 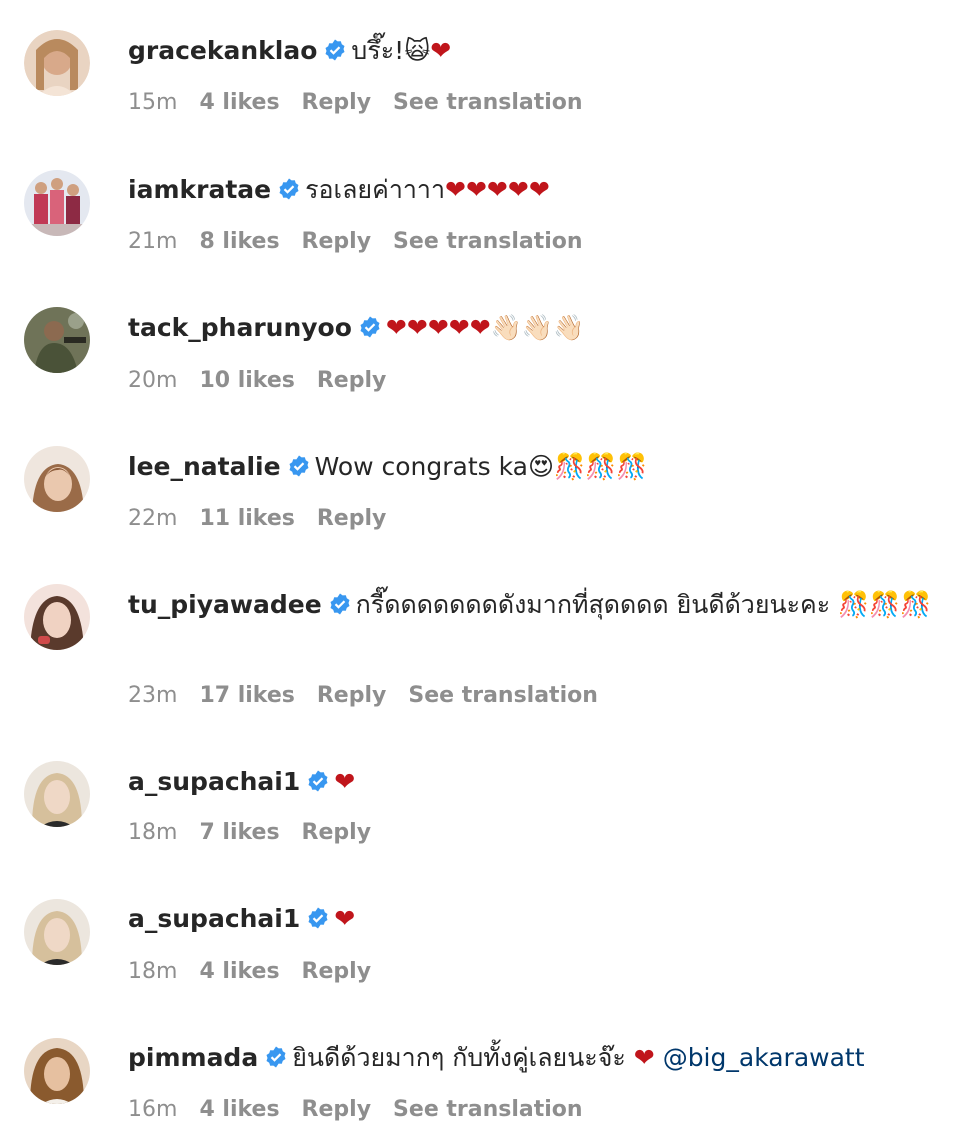 What do you see at coordinates (152, 102) in the screenshot?
I see `comment-time: 15m` at bounding box center [152, 102].